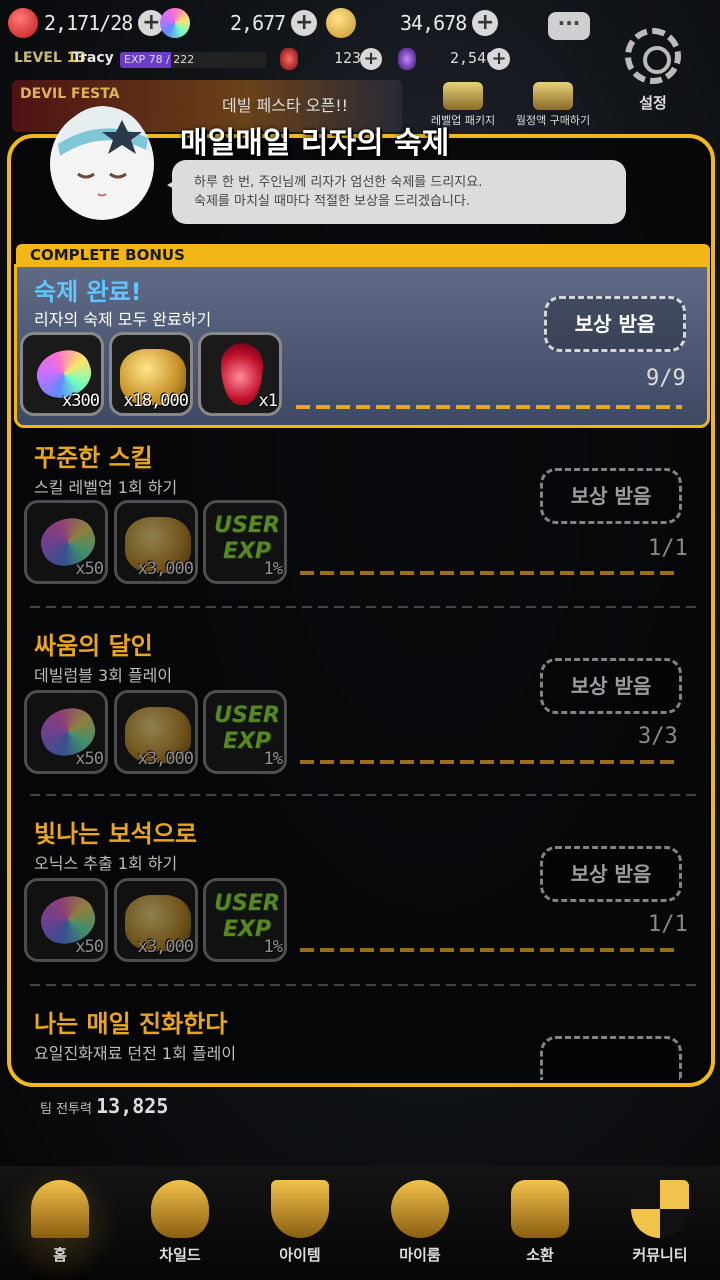 Image resolution: width=720 pixels, height=1280 pixels. Describe the element at coordinates (135, 1053) in the screenshot. I see `quest-desc: 요일진화재료 던전 1회 플레이` at that location.